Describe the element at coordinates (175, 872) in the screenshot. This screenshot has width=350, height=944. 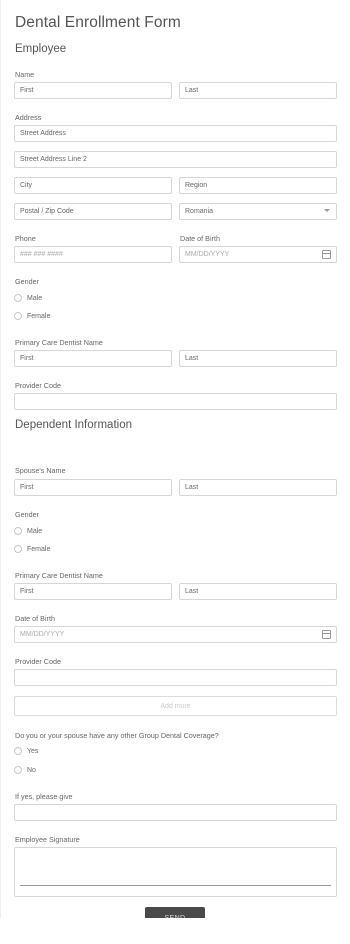
I see `signature-pad` at that location.